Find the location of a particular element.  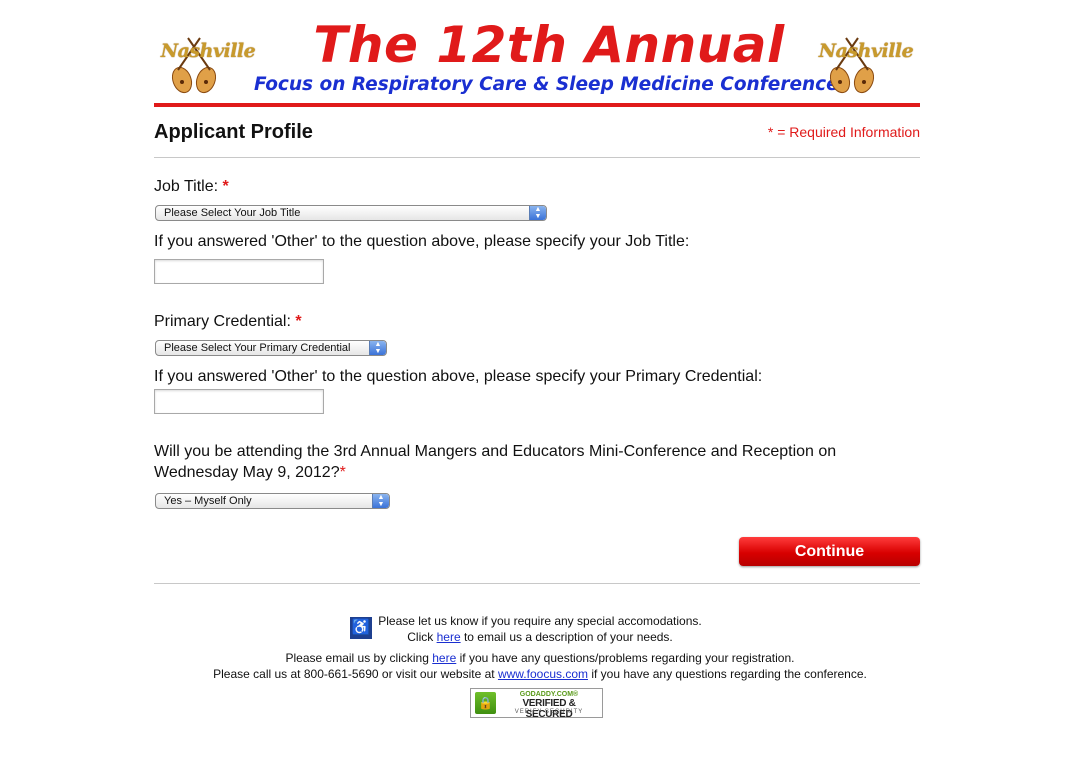

registration-email-link: here is located at coordinates (444, 658).